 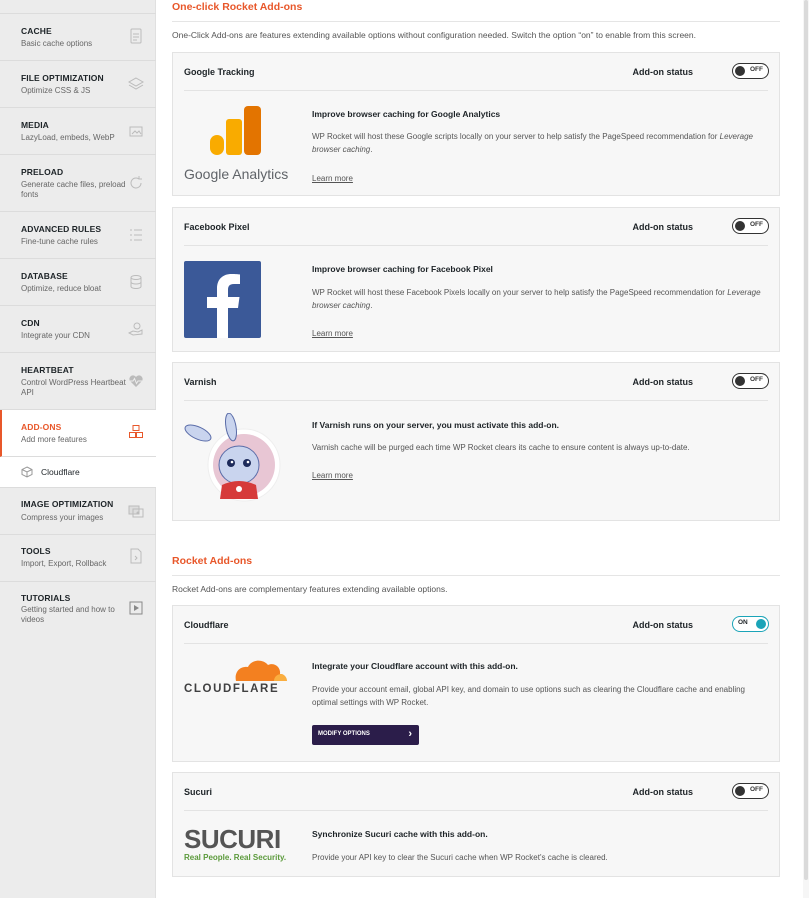 What do you see at coordinates (60, 472) in the screenshot?
I see `sidebar-subitem-label: Cloudflare` at bounding box center [60, 472].